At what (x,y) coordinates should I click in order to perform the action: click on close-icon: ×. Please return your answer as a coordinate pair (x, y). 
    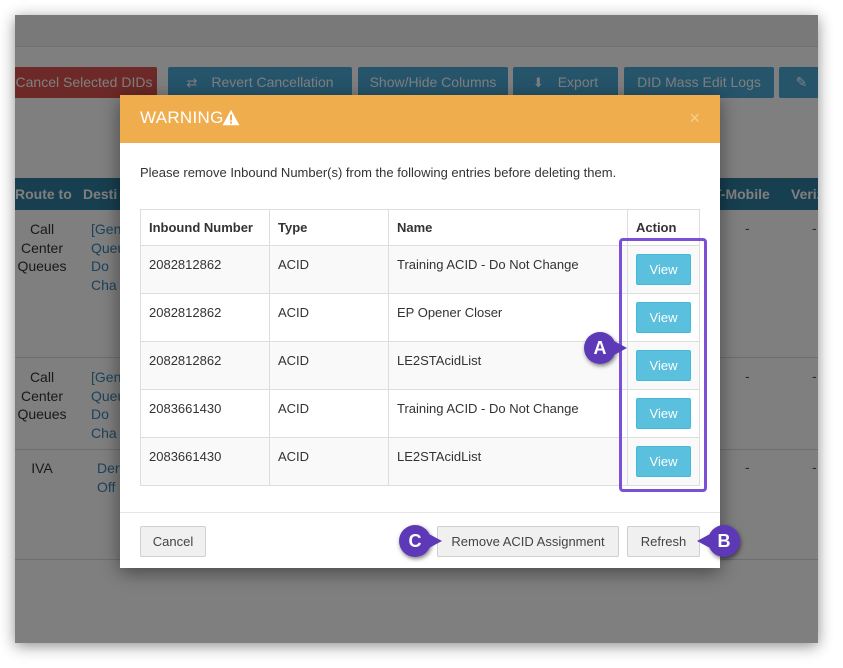
    Looking at the image, I should click on (694, 118).